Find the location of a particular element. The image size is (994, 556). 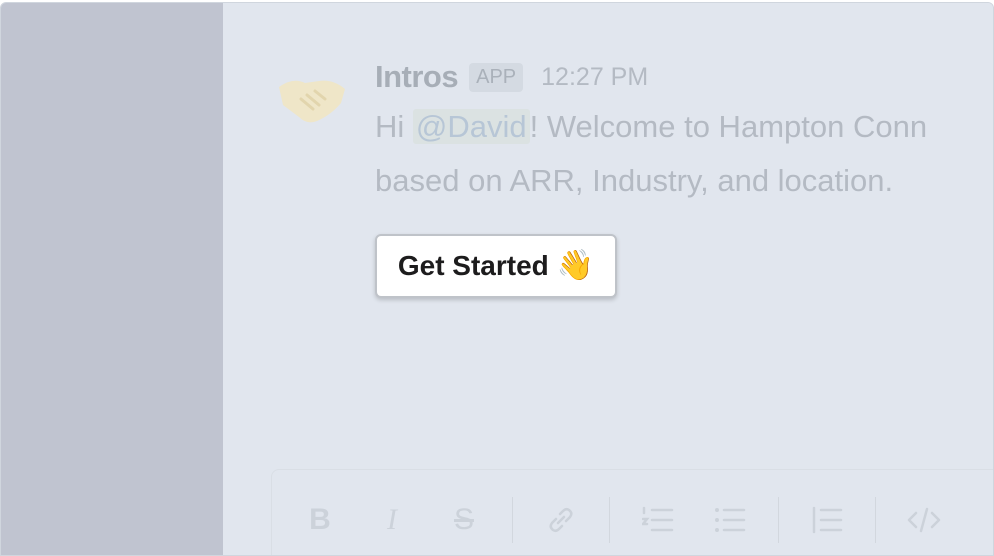

message-text-rest: ! Welcome to Hampton Conn is located at coordinates (728, 126).